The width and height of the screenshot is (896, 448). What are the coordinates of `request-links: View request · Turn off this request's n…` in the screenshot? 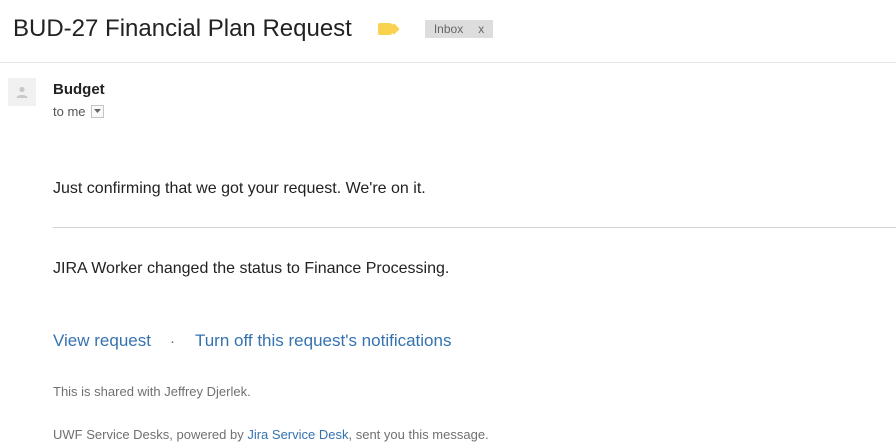 It's located at (252, 341).